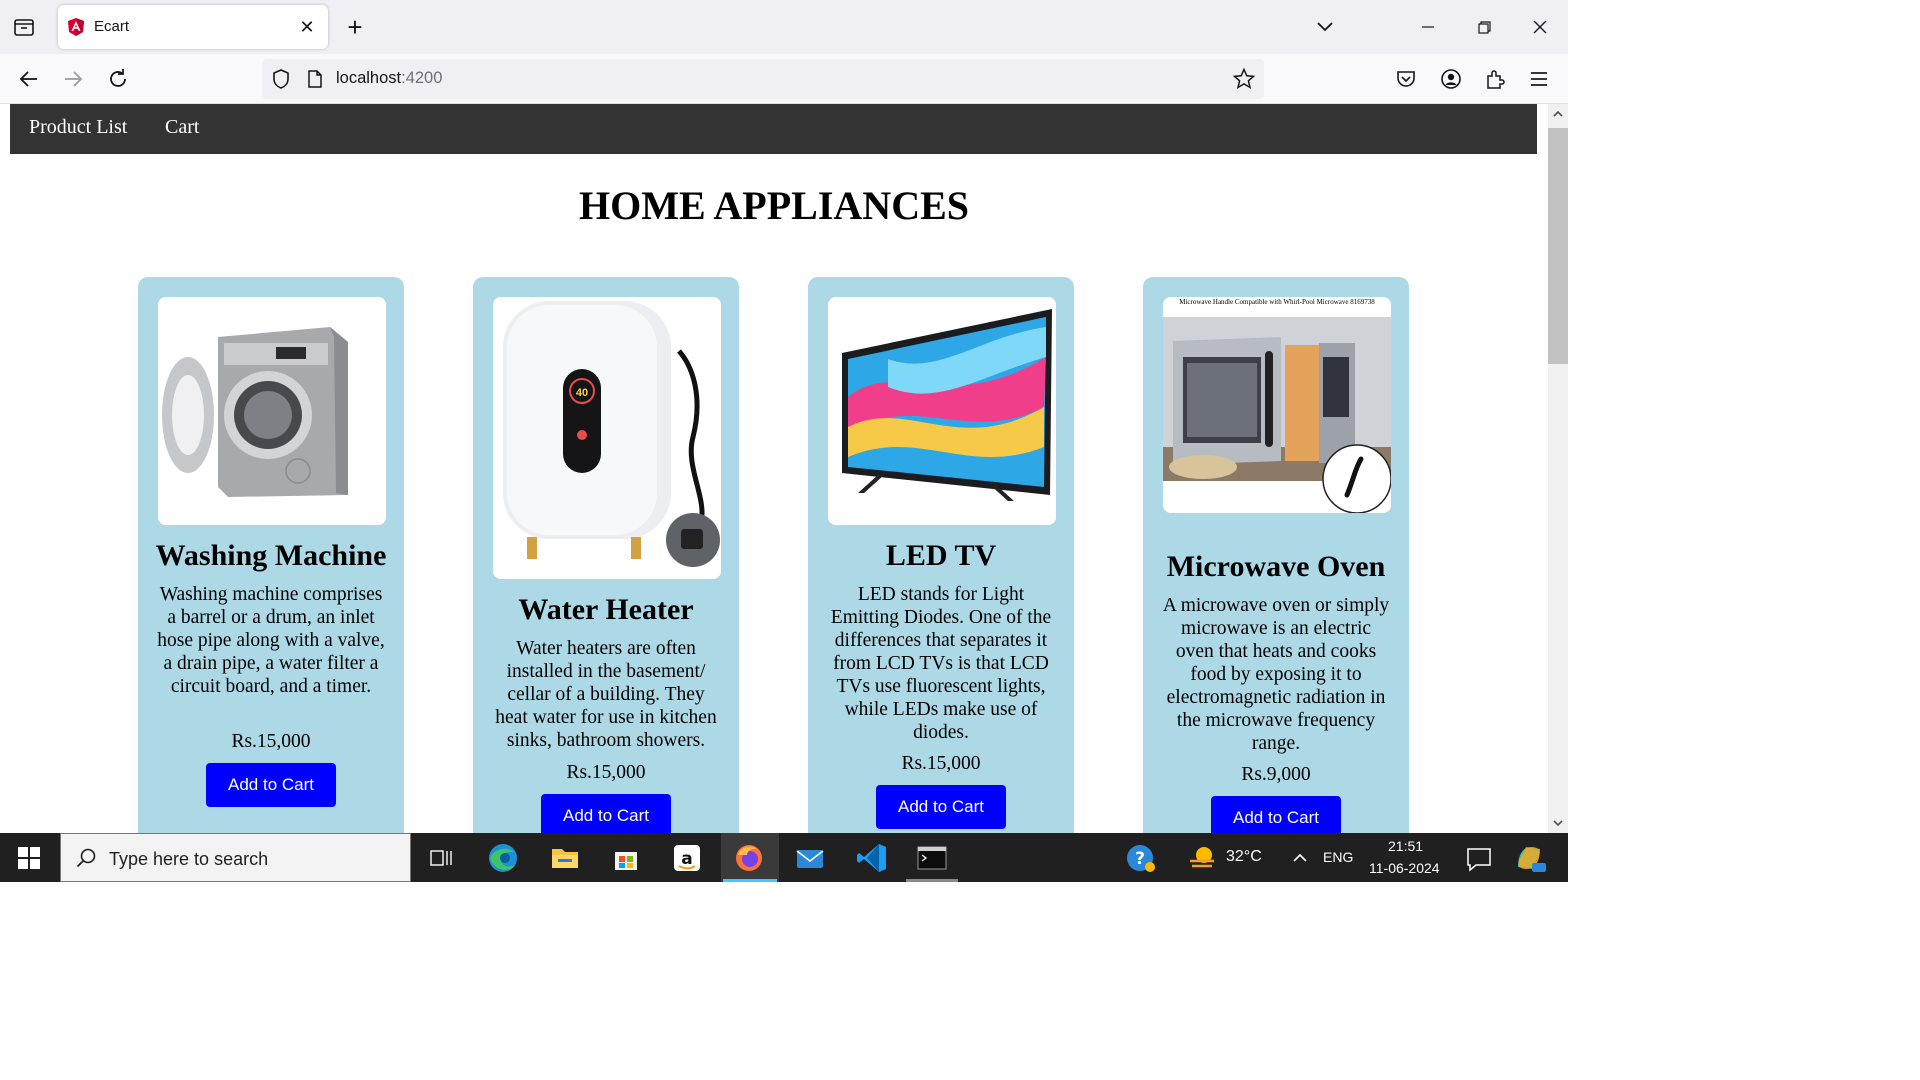 The image size is (1920, 1080). Describe the element at coordinates (932, 880) in the screenshot. I see `running-app-indicator` at that location.